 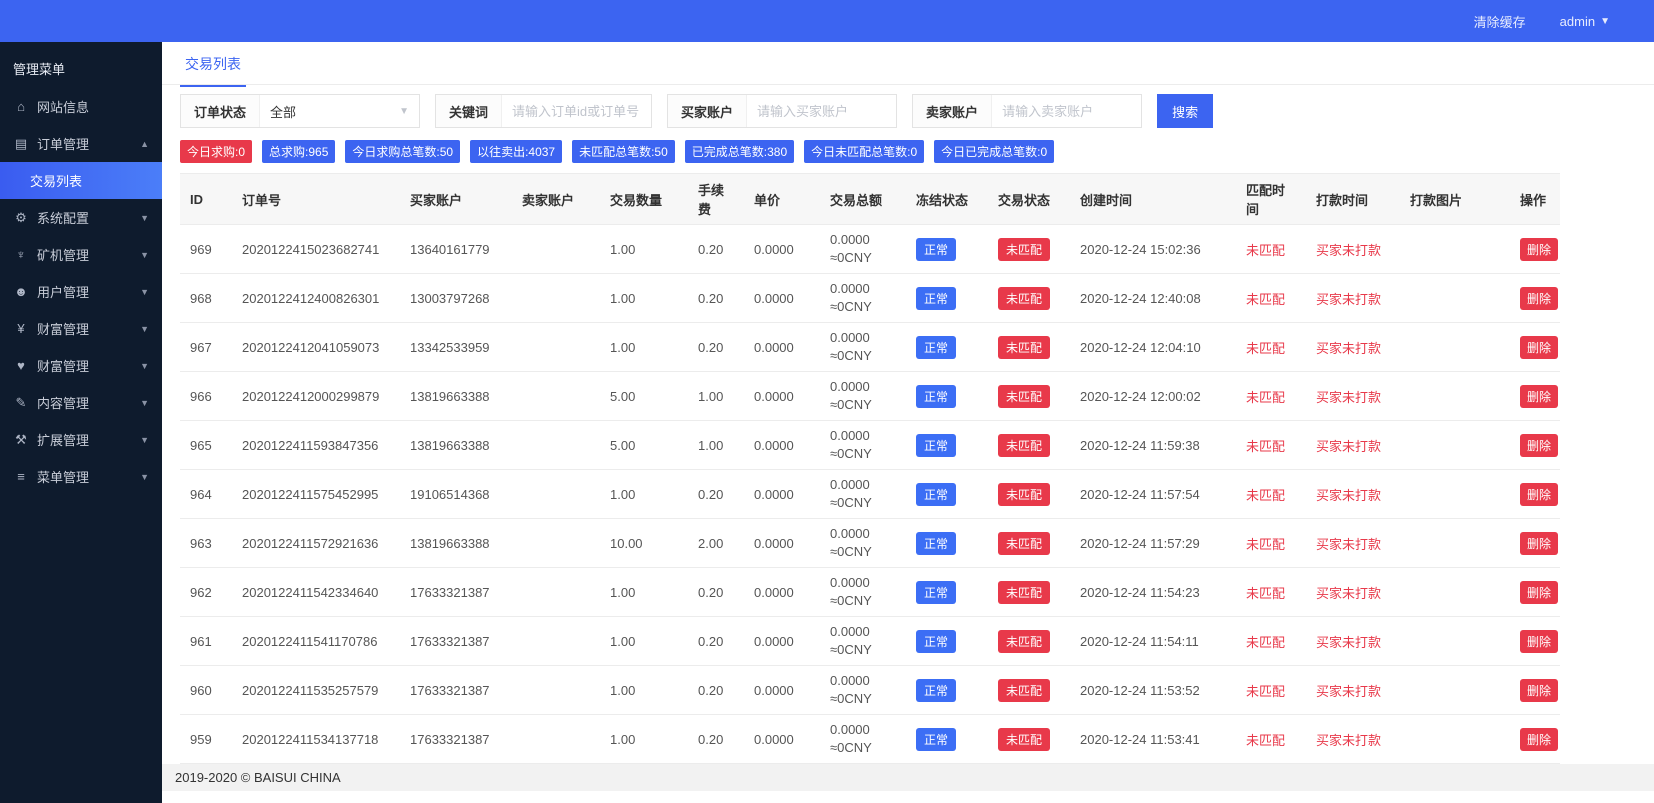 What do you see at coordinates (21, 143) in the screenshot?
I see `orders-icon: ▤` at bounding box center [21, 143].